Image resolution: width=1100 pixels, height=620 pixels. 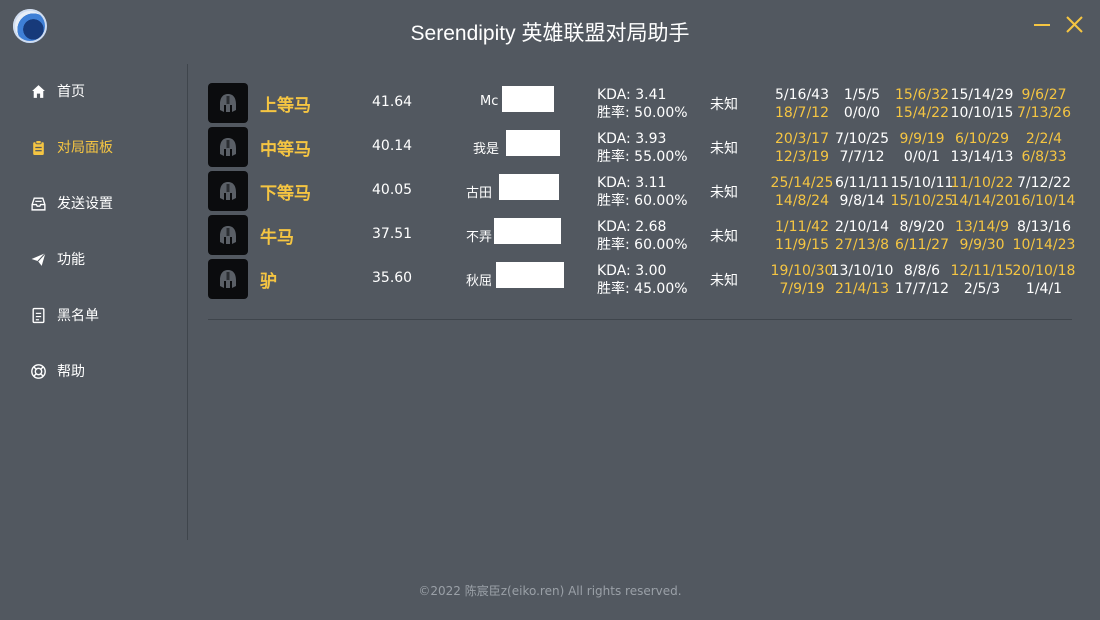 I want to click on close-button, so click(x=1075, y=25).